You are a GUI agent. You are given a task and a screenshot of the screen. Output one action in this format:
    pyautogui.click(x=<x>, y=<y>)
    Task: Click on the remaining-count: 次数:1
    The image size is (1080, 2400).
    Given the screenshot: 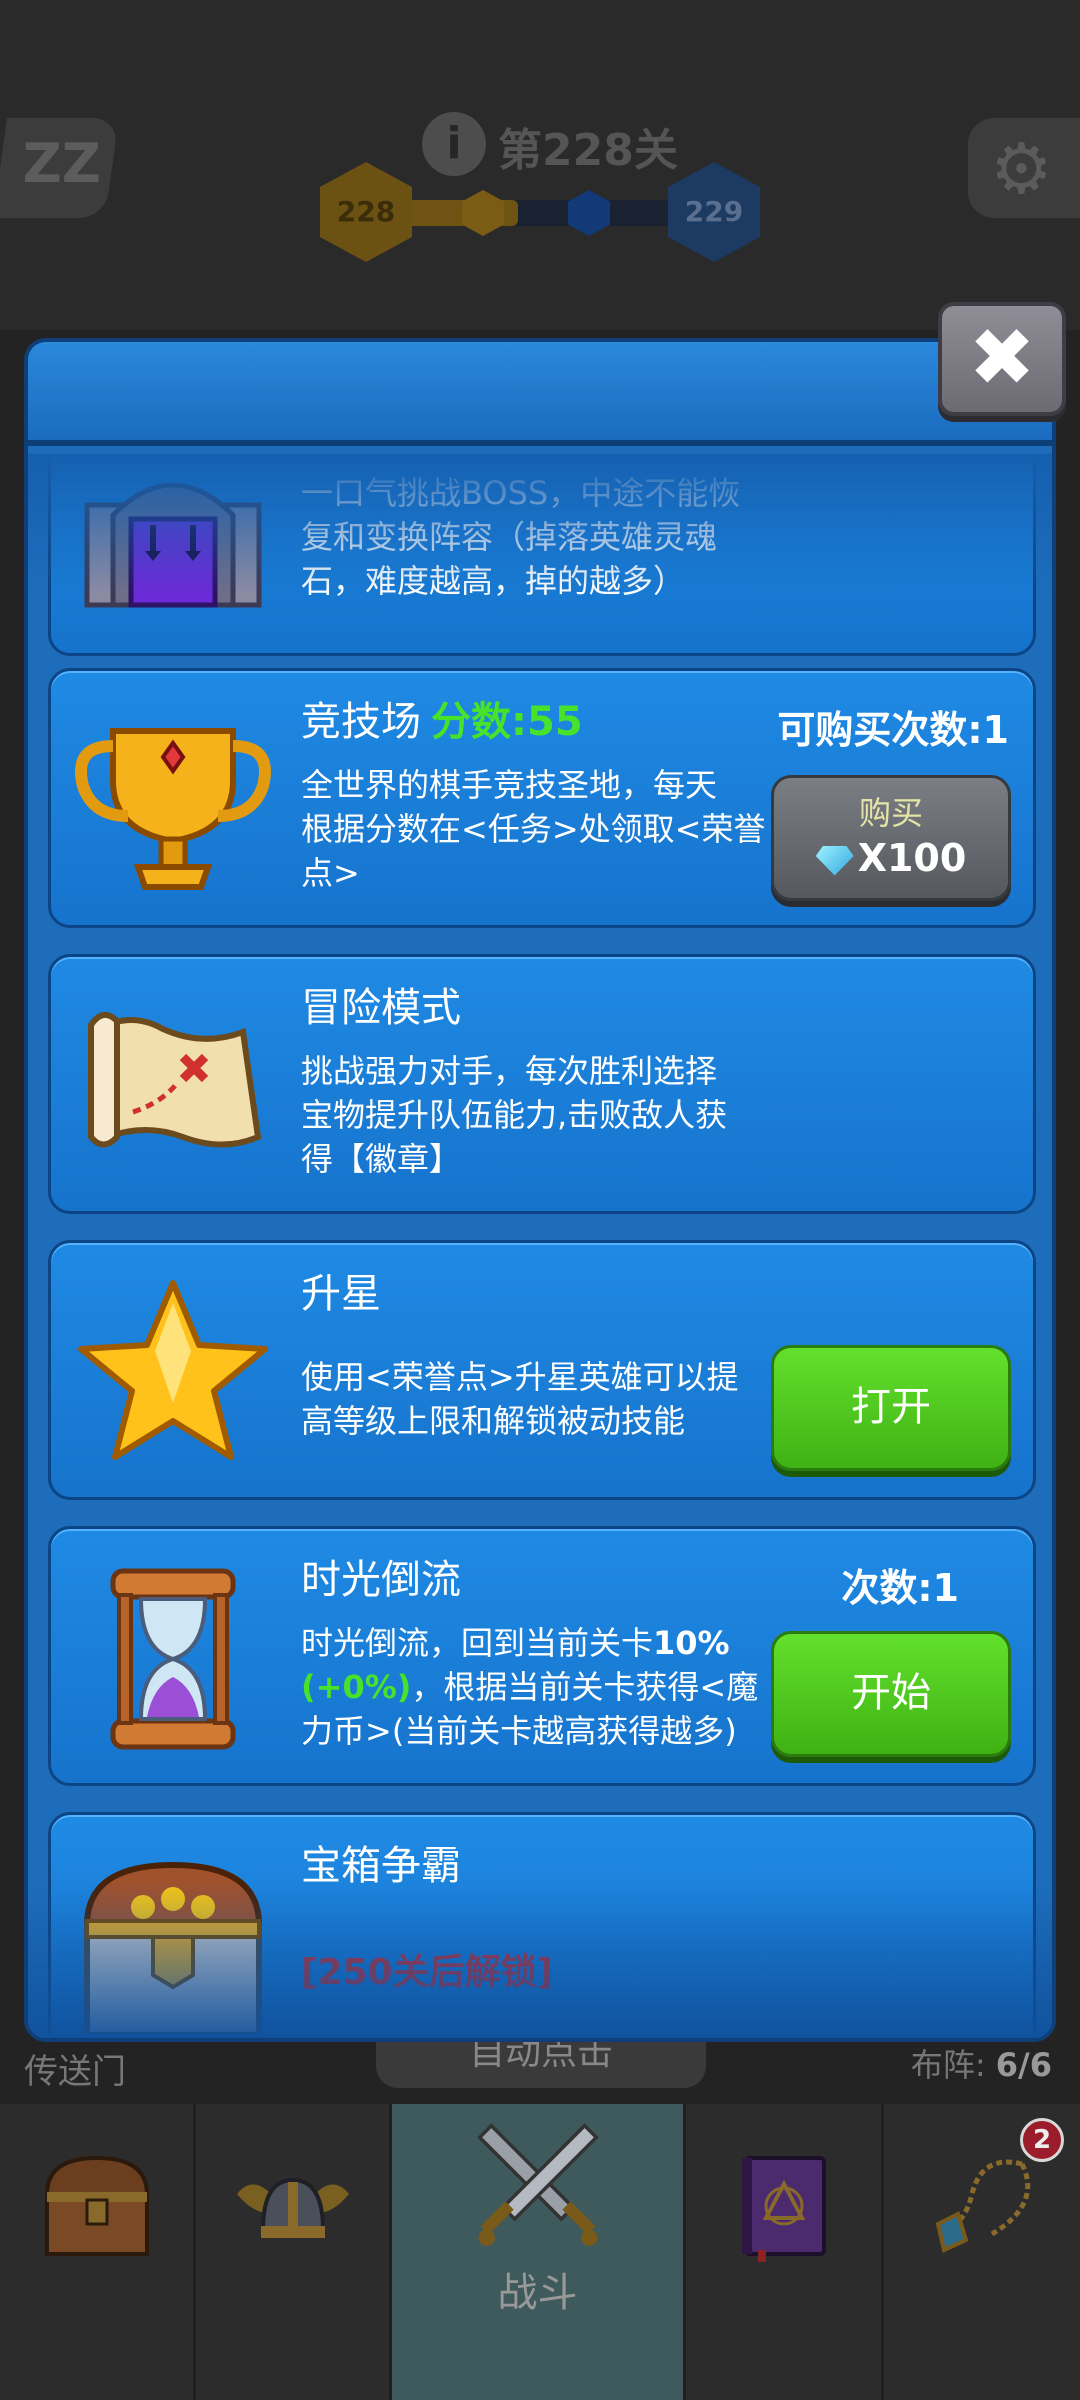 What is the action you would take?
    pyautogui.click(x=900, y=1588)
    